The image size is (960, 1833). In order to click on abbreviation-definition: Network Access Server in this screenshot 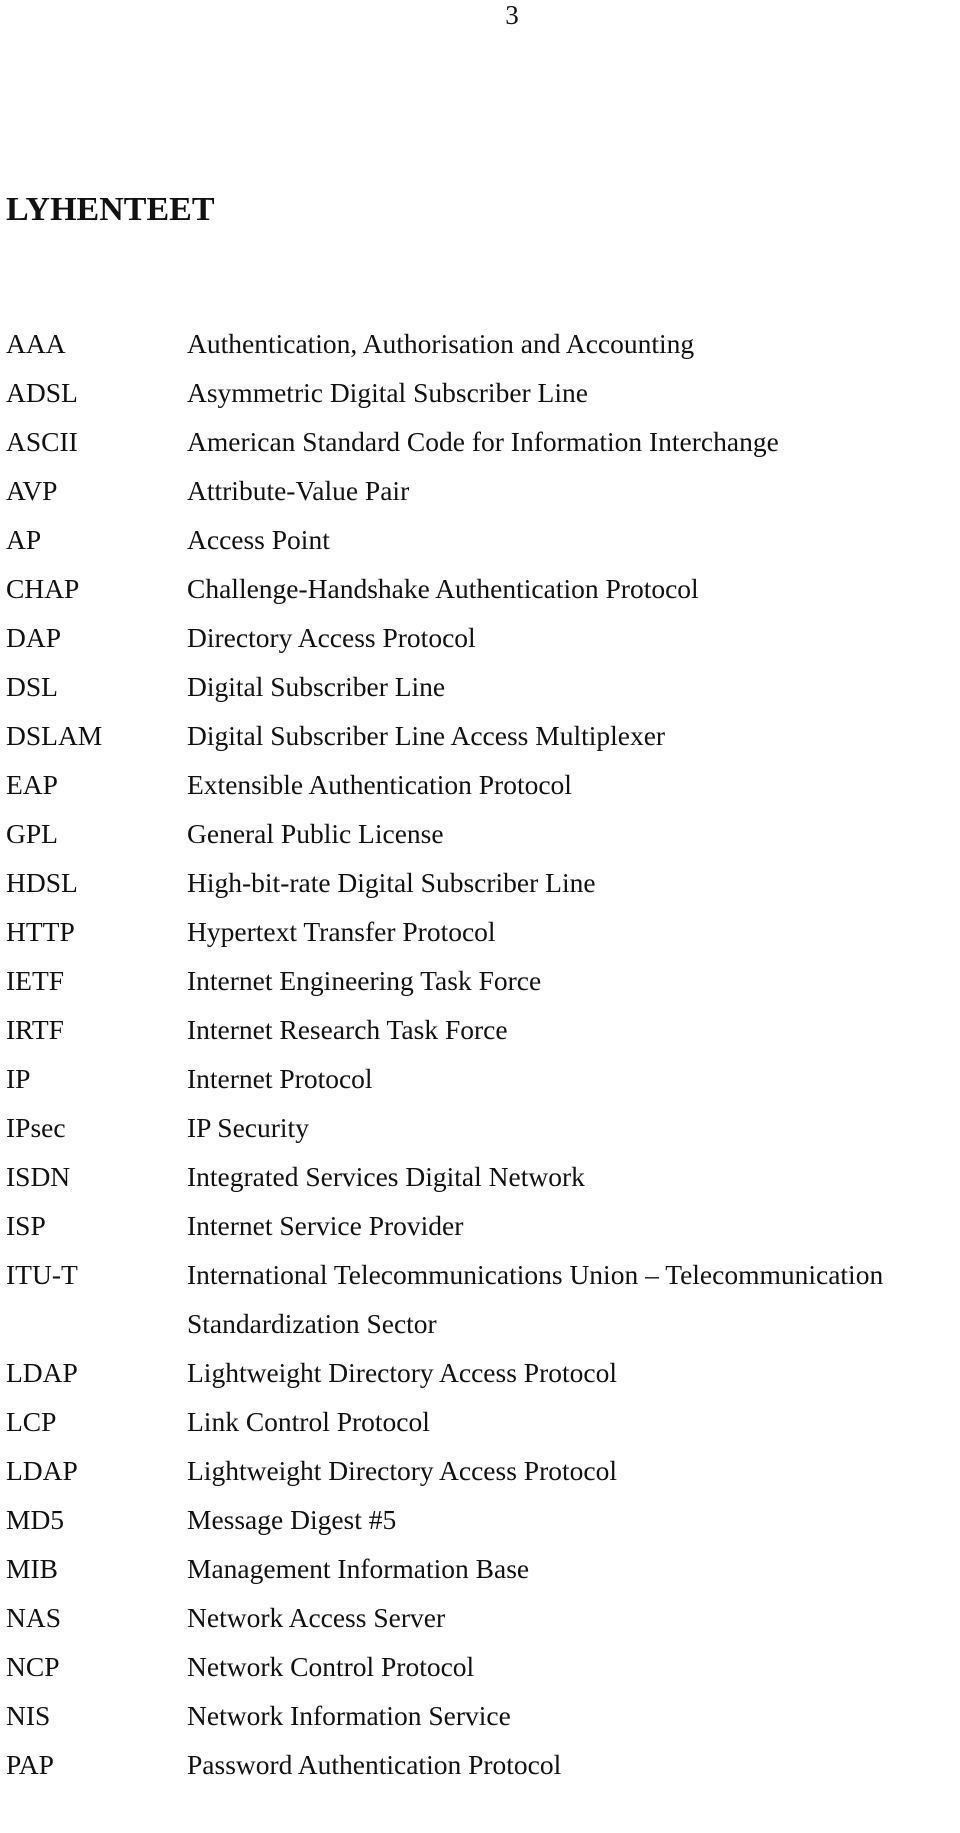, I will do `click(316, 1617)`.